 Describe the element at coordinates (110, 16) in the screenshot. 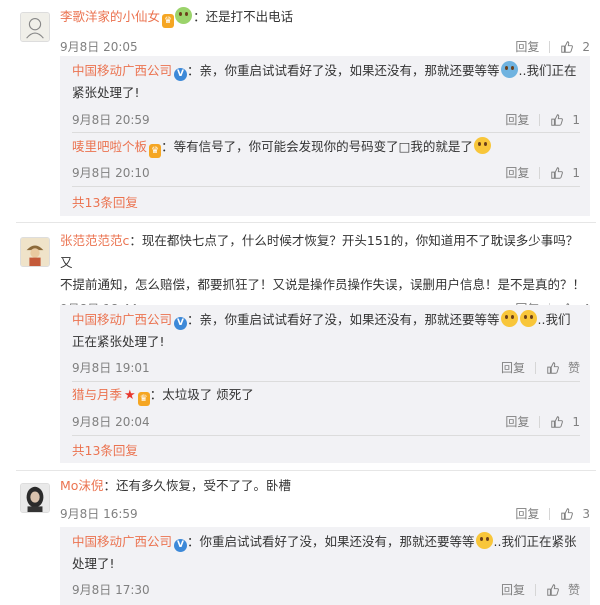

I see `comment-username: 李歌洋家的小仙女` at that location.